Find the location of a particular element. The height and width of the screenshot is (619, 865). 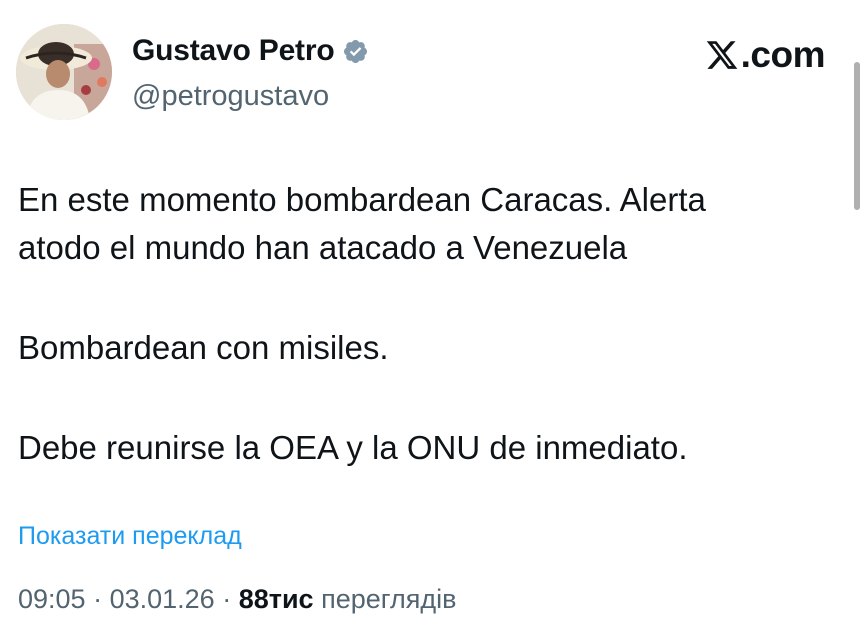

author-handle: @petrogustavo is located at coordinates (230, 96).